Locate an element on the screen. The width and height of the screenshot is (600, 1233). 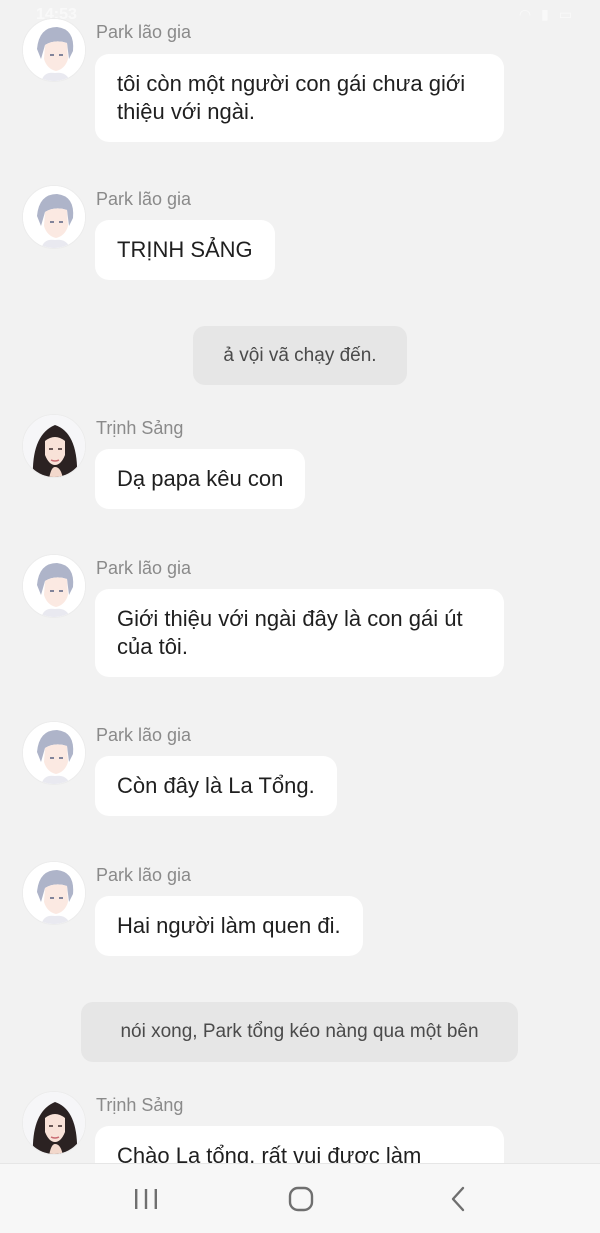
message-bubble: TRỊNH SẢNG is located at coordinates (185, 250).